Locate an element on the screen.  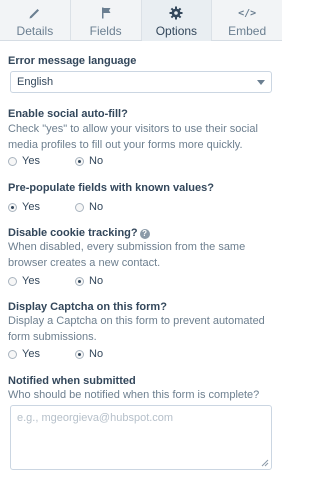
gear-icon is located at coordinates (176, 13).